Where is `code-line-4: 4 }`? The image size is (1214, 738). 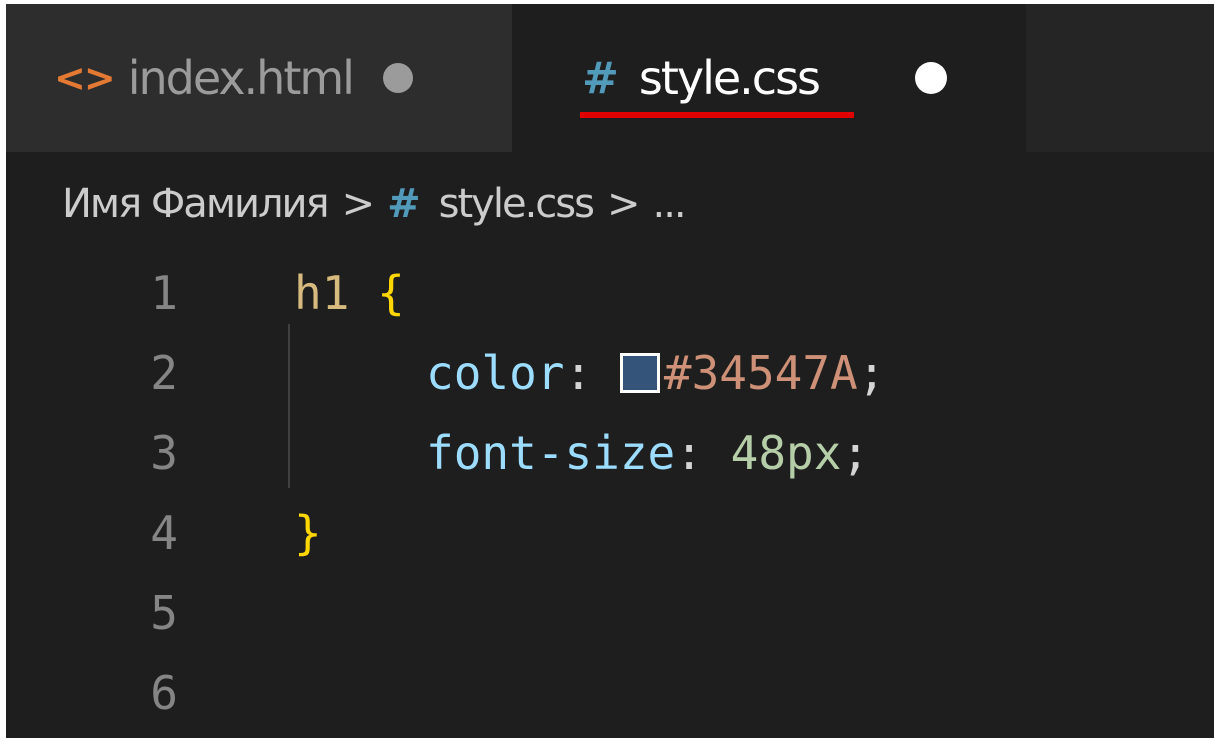 code-line-4: 4 } is located at coordinates (610, 536).